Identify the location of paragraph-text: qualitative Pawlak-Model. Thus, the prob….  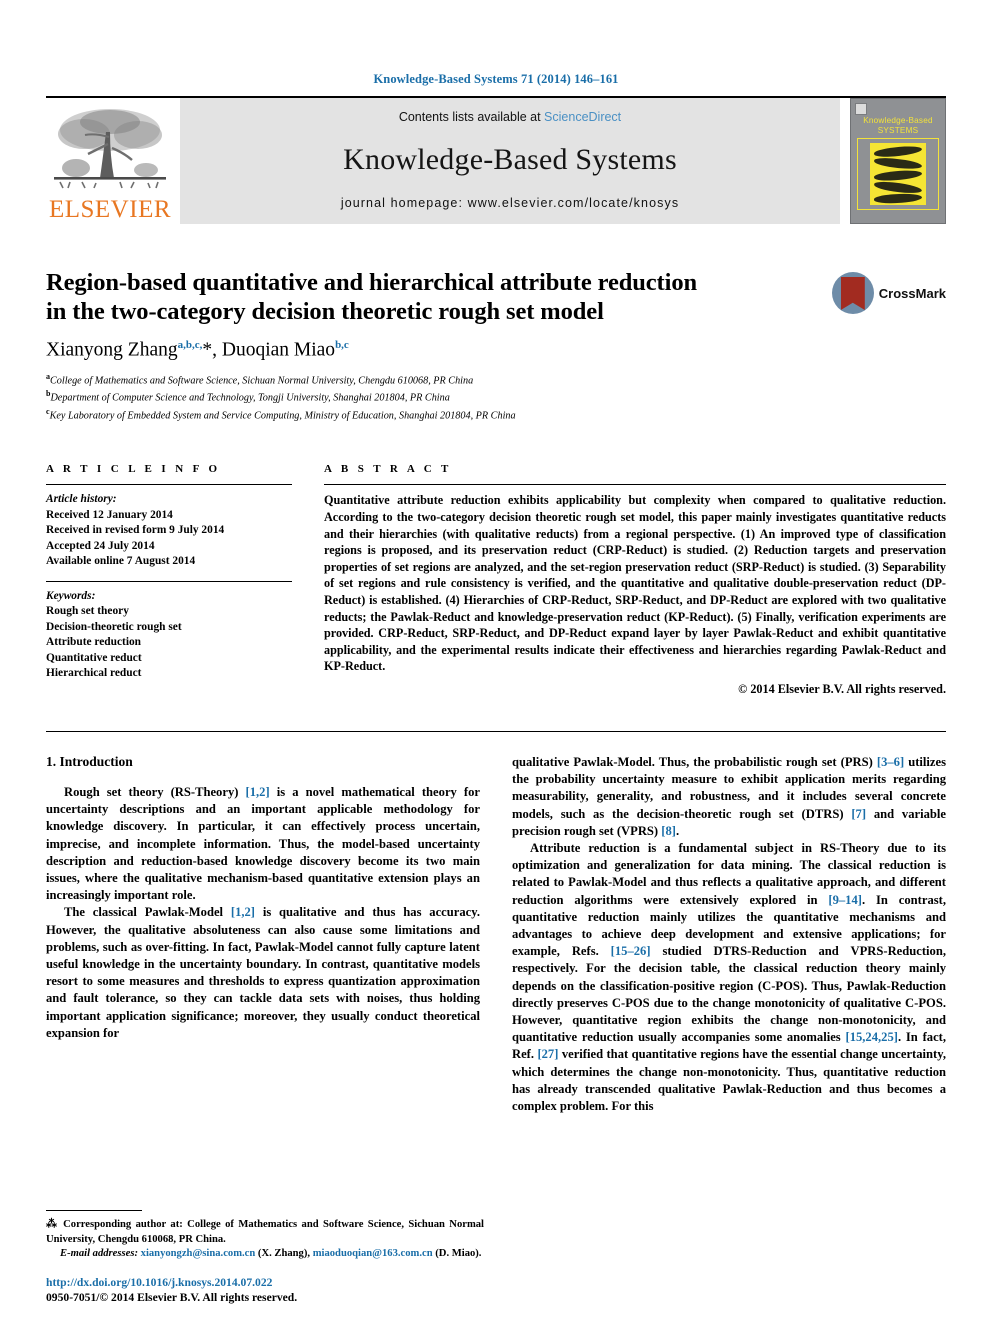
(694, 761).